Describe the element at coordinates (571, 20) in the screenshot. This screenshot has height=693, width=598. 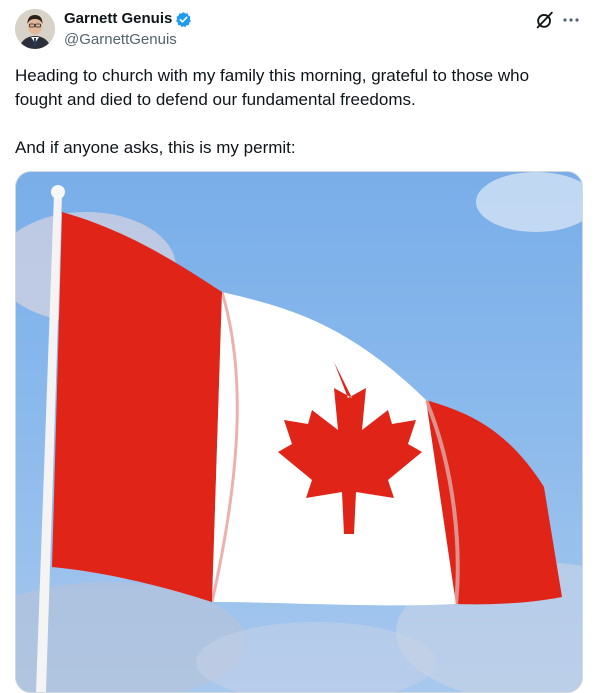
I see `more-options-icon` at that location.